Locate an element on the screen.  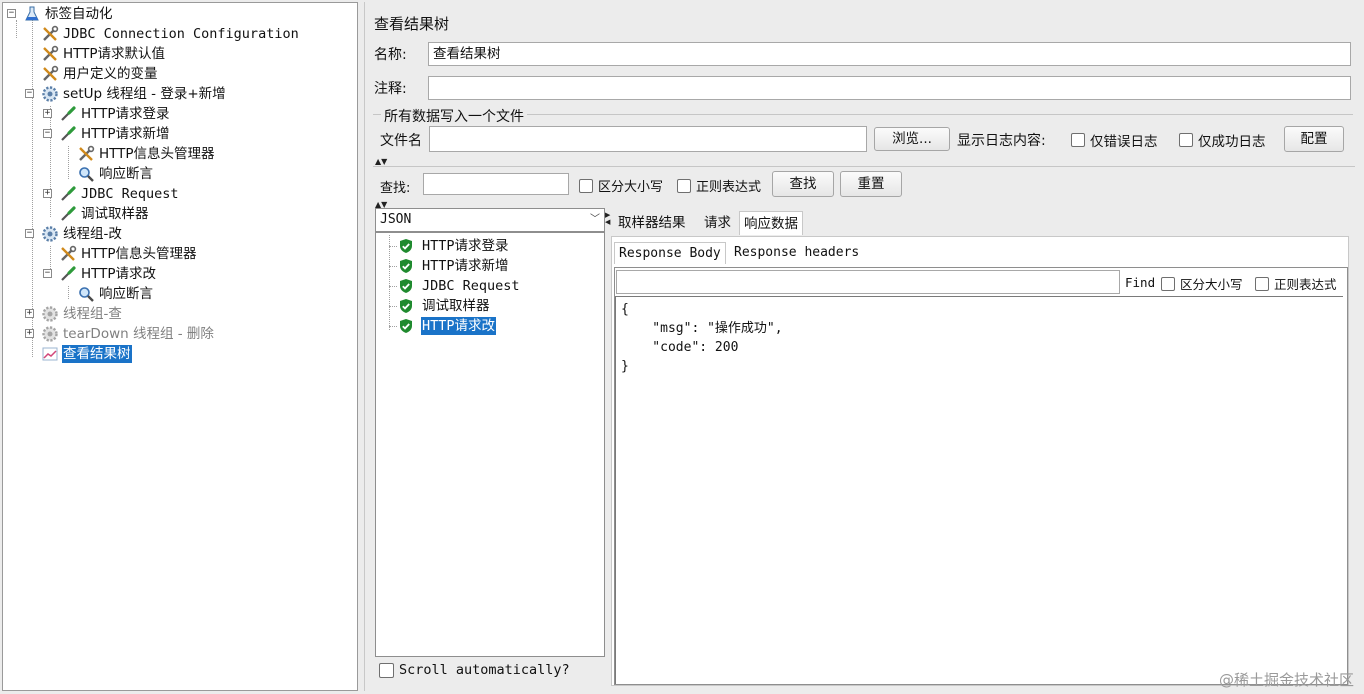
tree-item: HTTP请求登录 is located at coordinates (115, 114).